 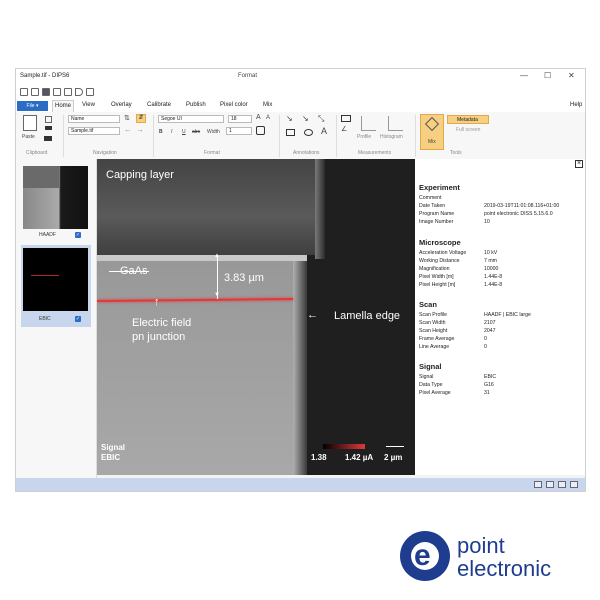 I want to click on grid-view-icon, so click(x=538, y=484).